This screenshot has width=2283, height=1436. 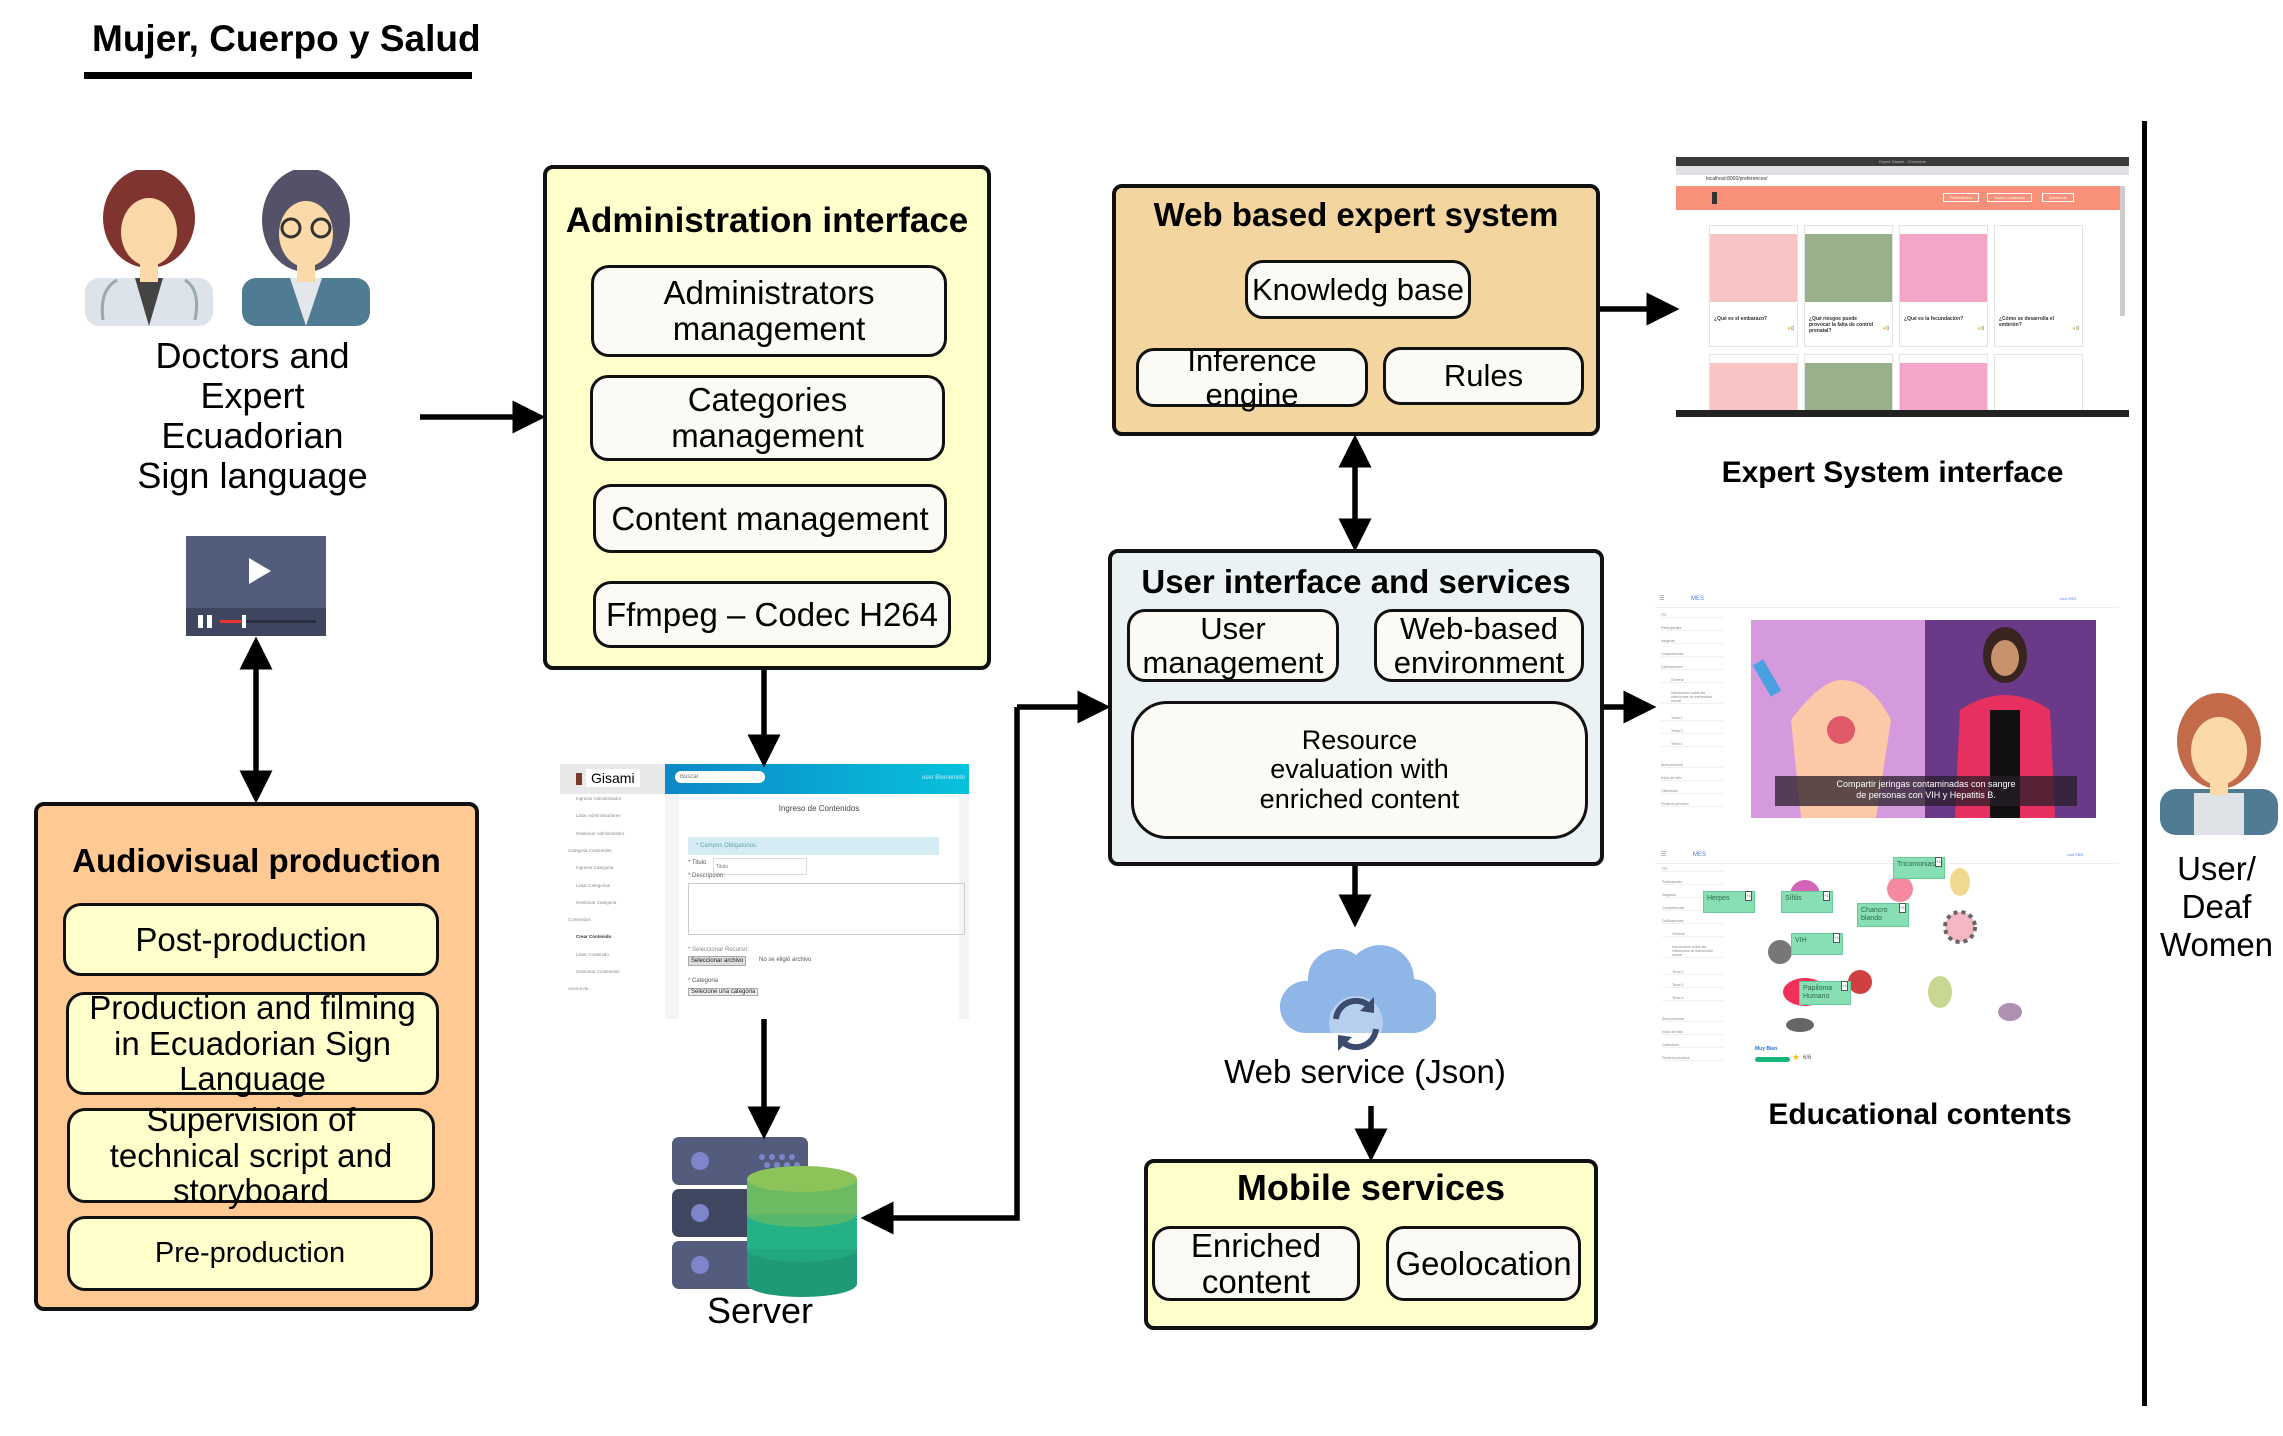 What do you see at coordinates (598, 798) in the screenshot?
I see `admin-sidebar-item: Ingresar Administrador` at bounding box center [598, 798].